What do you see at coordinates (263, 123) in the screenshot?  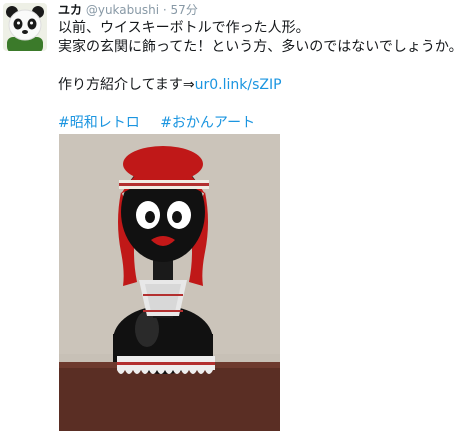 I see `hashtag-list: #昭和レトロ #おかんアート` at bounding box center [263, 123].